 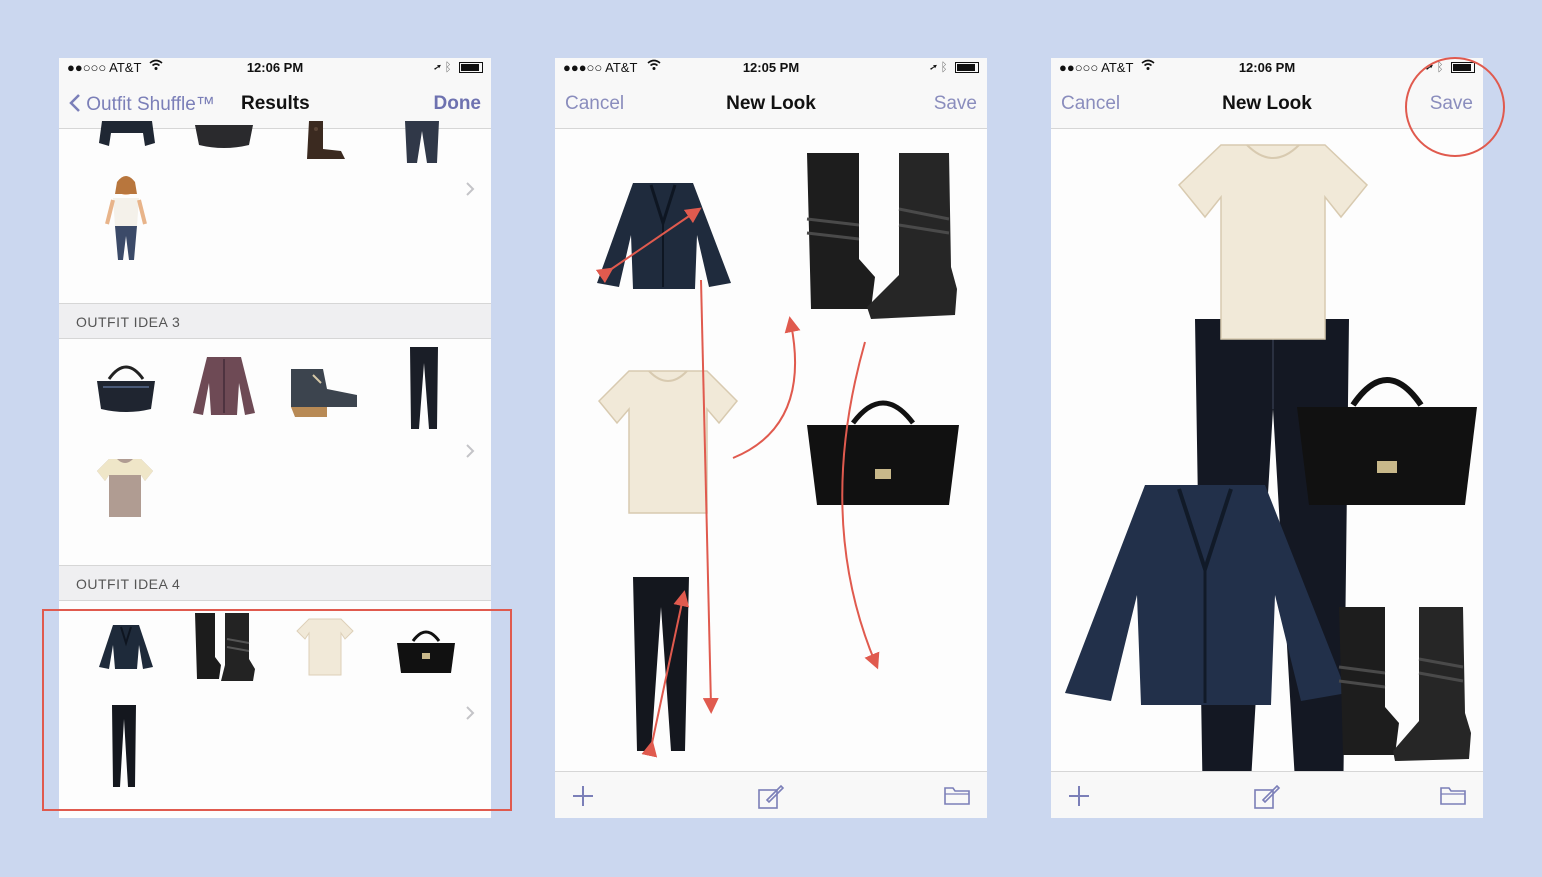 I want to click on back-button: Outfit Shuffle™, so click(x=142, y=104).